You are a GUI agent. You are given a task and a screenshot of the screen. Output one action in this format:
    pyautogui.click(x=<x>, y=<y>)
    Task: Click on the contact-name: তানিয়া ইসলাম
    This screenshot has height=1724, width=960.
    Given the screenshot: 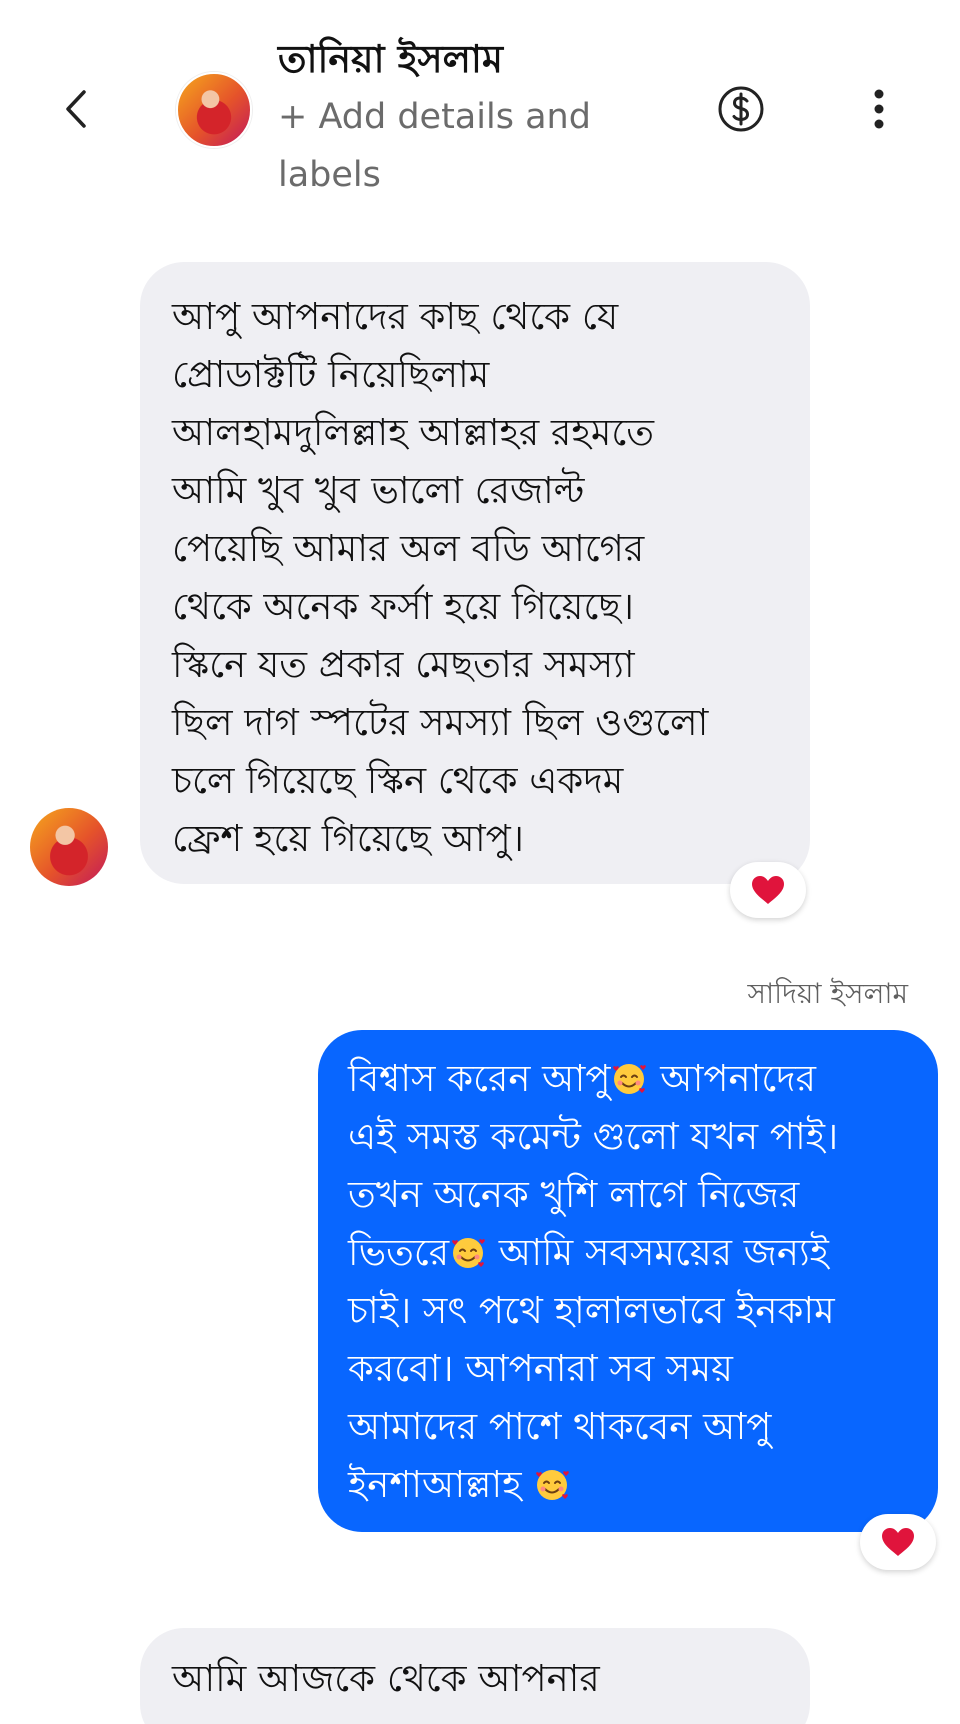 What is the action you would take?
    pyautogui.click(x=390, y=62)
    